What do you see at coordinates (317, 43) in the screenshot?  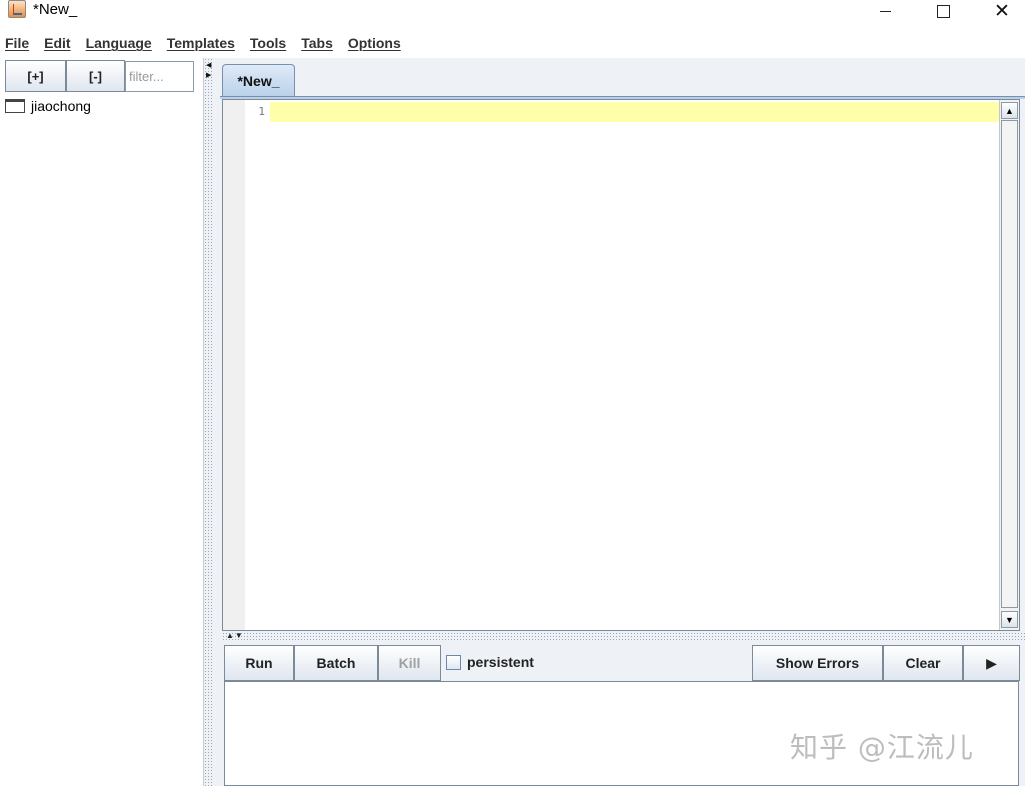 I see `menu-tabs: Tabs` at bounding box center [317, 43].